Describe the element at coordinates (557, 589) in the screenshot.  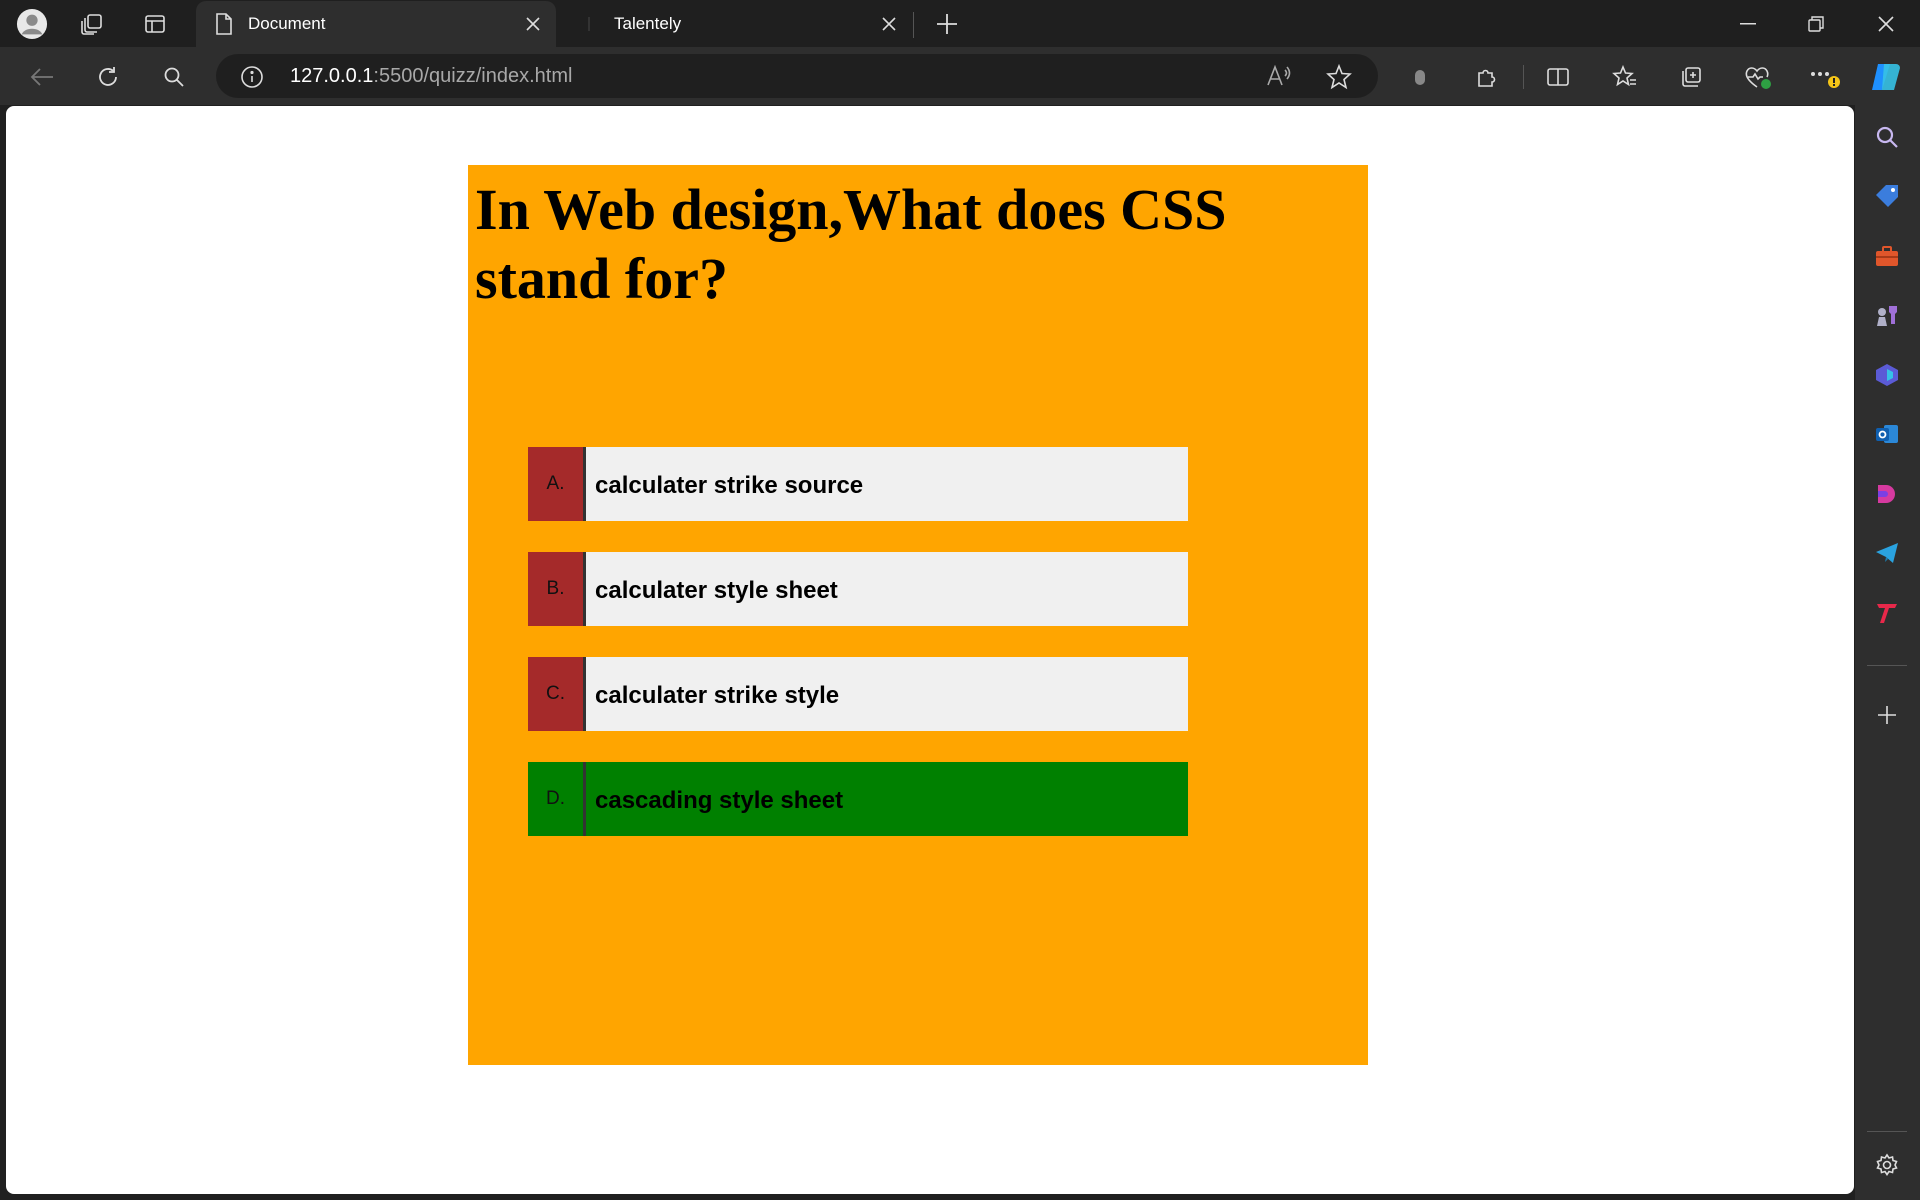
I see `option-letter: B.` at that location.